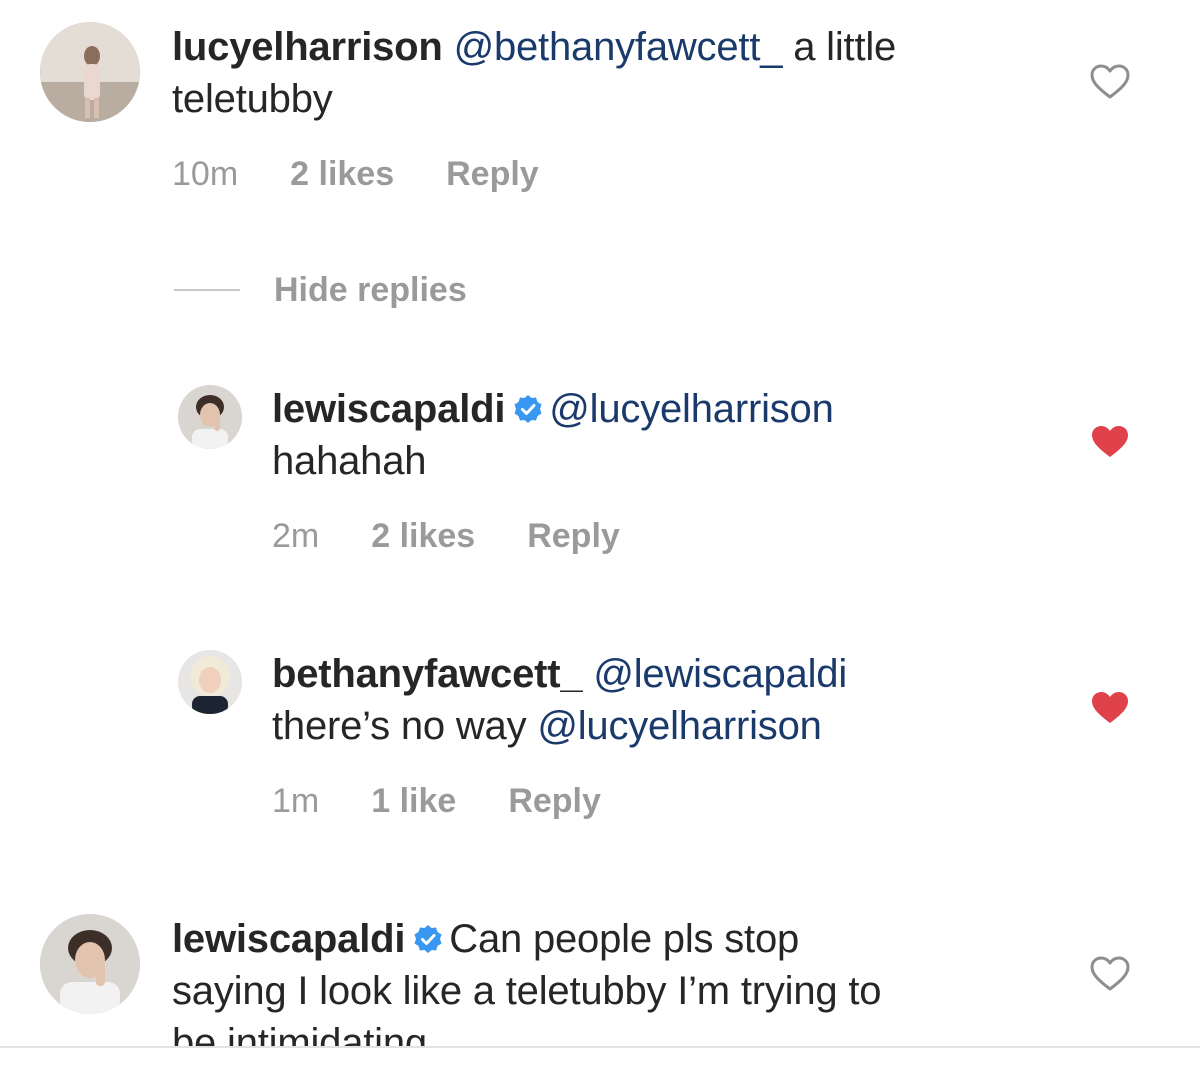 This screenshot has height=1085, width=1200. Describe the element at coordinates (370, 289) in the screenshot. I see `hide-replies-label: Hide replies` at that location.